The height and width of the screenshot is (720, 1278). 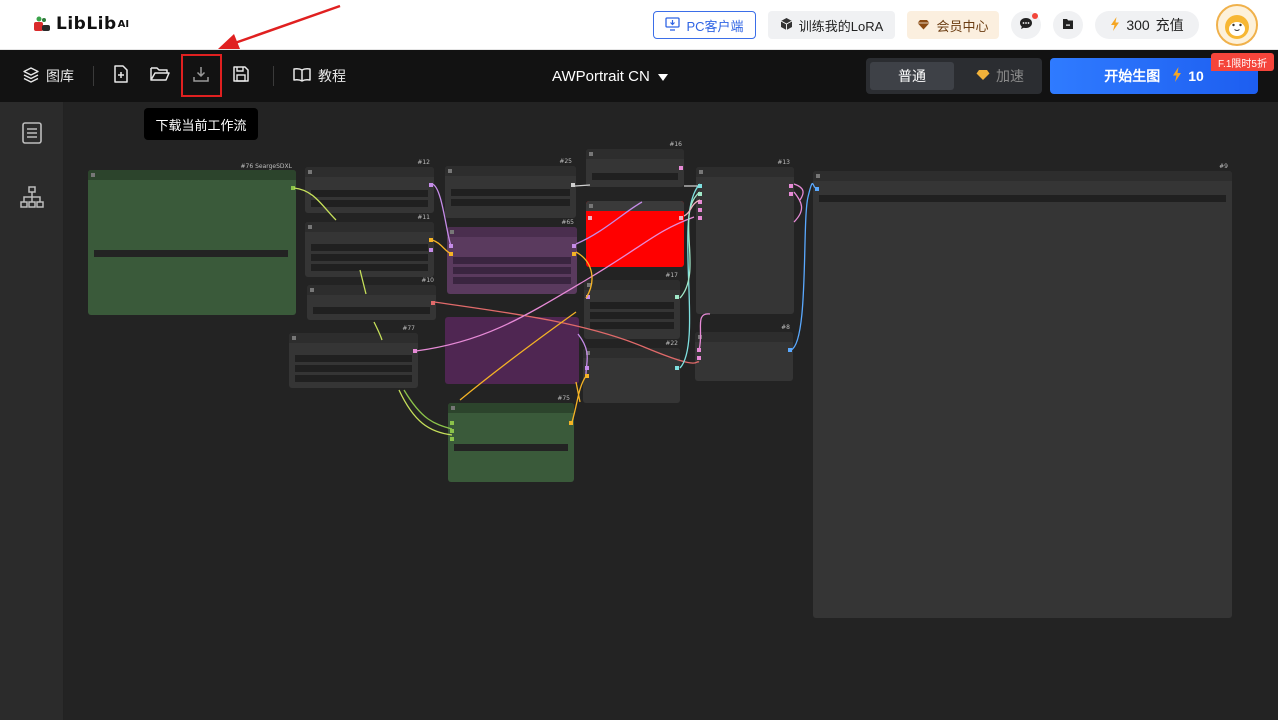 I want to click on generate-cost: 10, so click(x=1196, y=76).